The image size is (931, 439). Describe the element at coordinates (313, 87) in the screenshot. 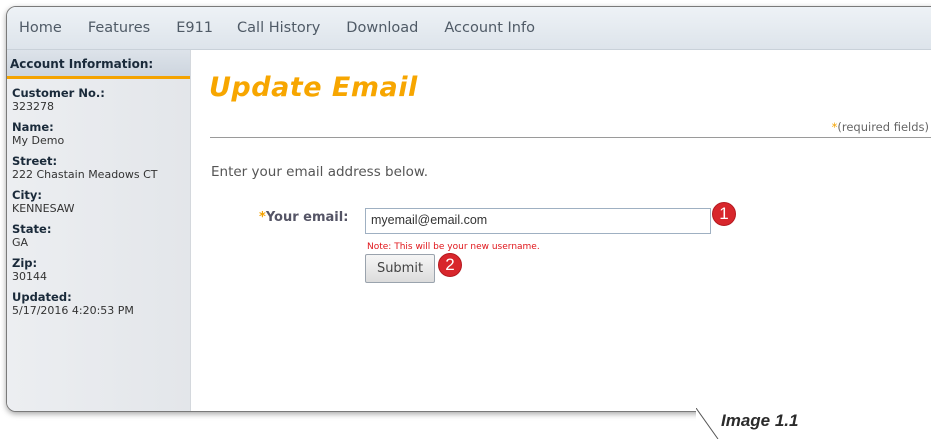

I see `page-title: Update Email` at that location.